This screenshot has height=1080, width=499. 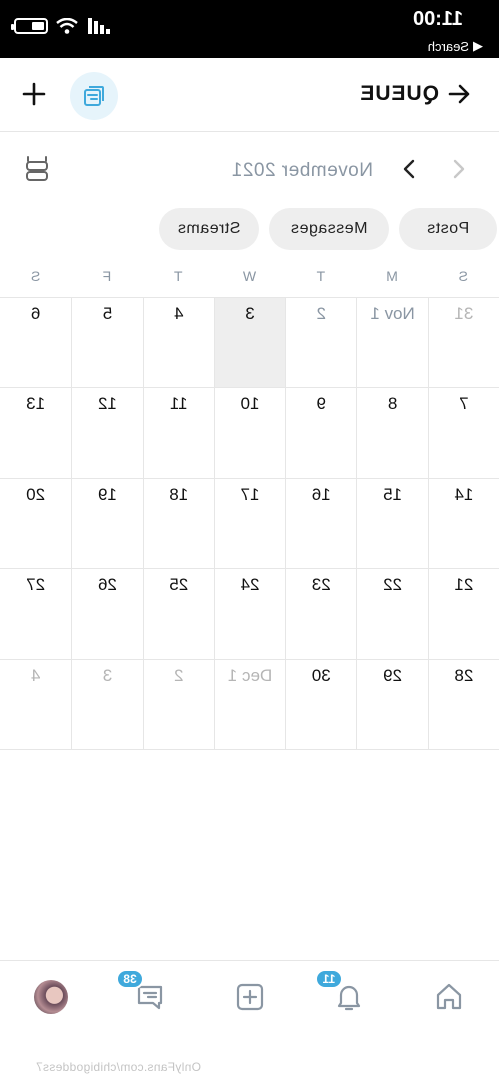 I want to click on messages-badge: 38, so click(x=130, y=979).